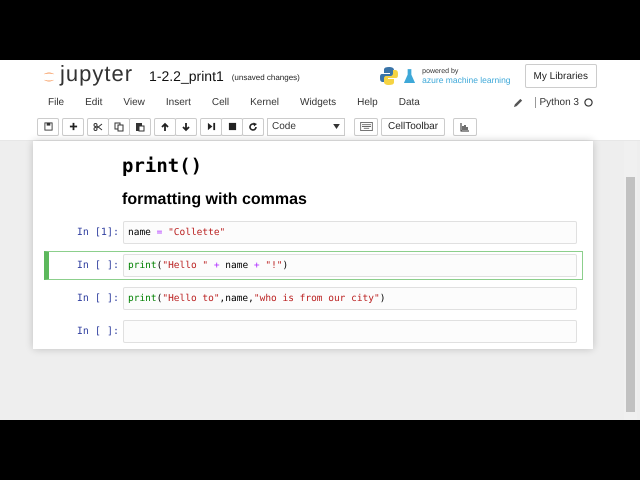 This screenshot has width=640, height=480. What do you see at coordinates (560, 76) in the screenshot?
I see `my-libraries-button: My Libraries` at bounding box center [560, 76].